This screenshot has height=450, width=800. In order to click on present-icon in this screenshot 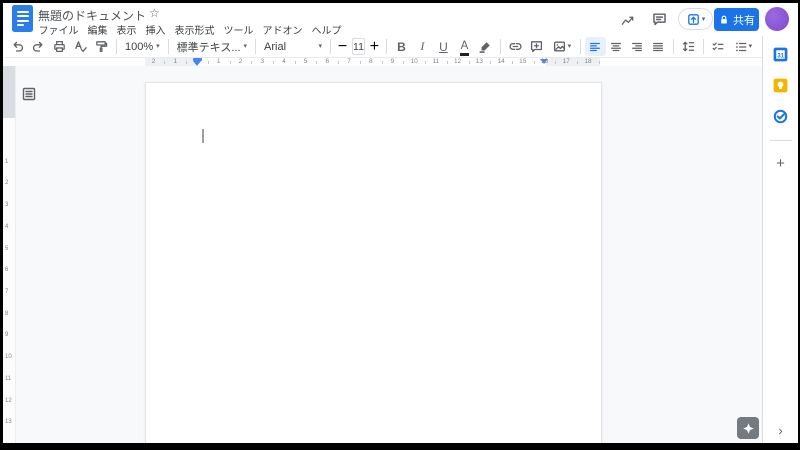, I will do `click(693, 19)`.